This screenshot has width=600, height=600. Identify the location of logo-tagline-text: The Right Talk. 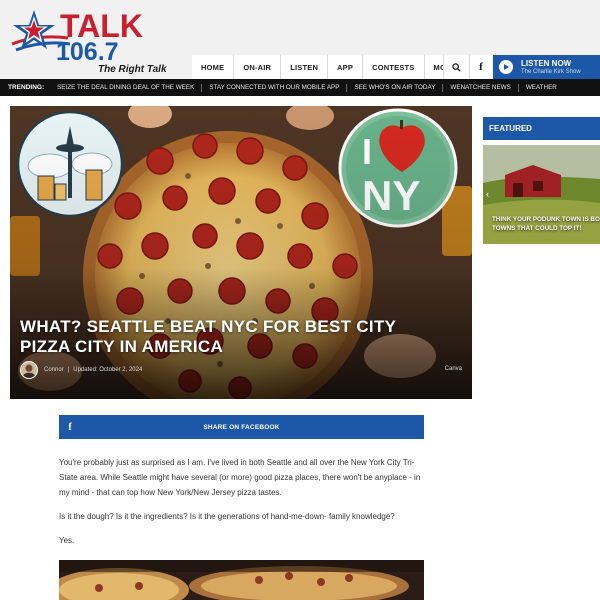
(132, 69).